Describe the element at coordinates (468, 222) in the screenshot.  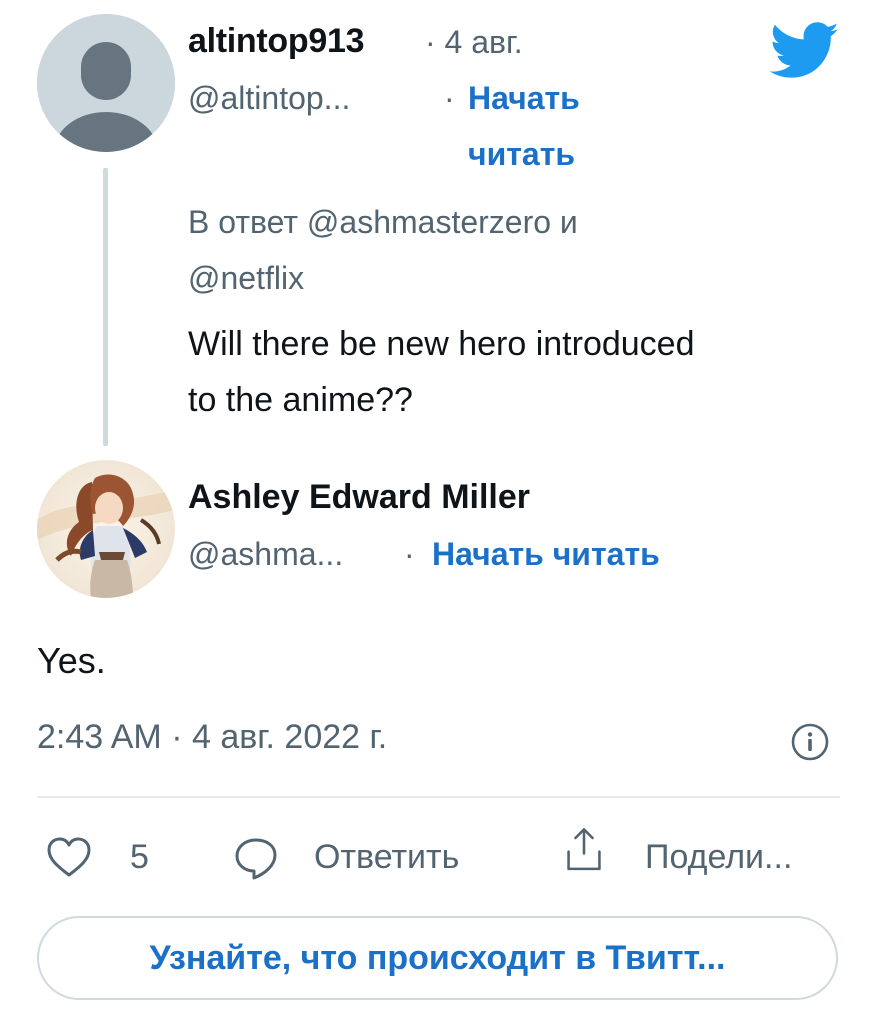
I see `reply-to-line1: В ответ @ashmasterzero и` at that location.